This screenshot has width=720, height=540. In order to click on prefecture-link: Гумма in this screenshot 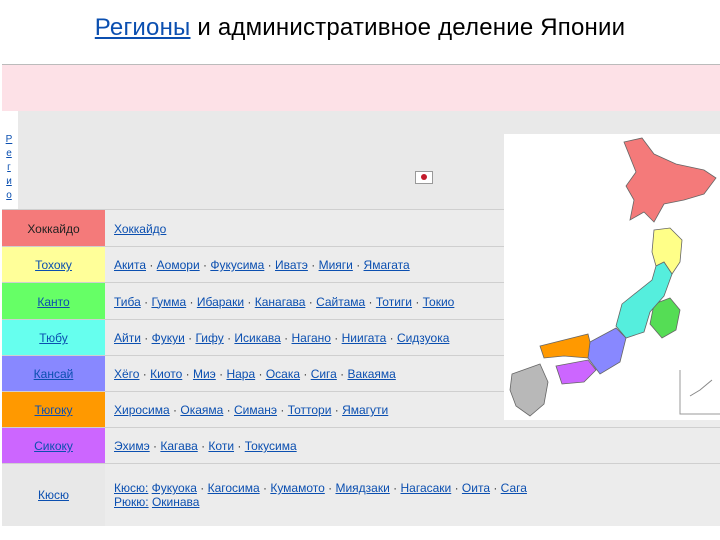, I will do `click(168, 302)`.